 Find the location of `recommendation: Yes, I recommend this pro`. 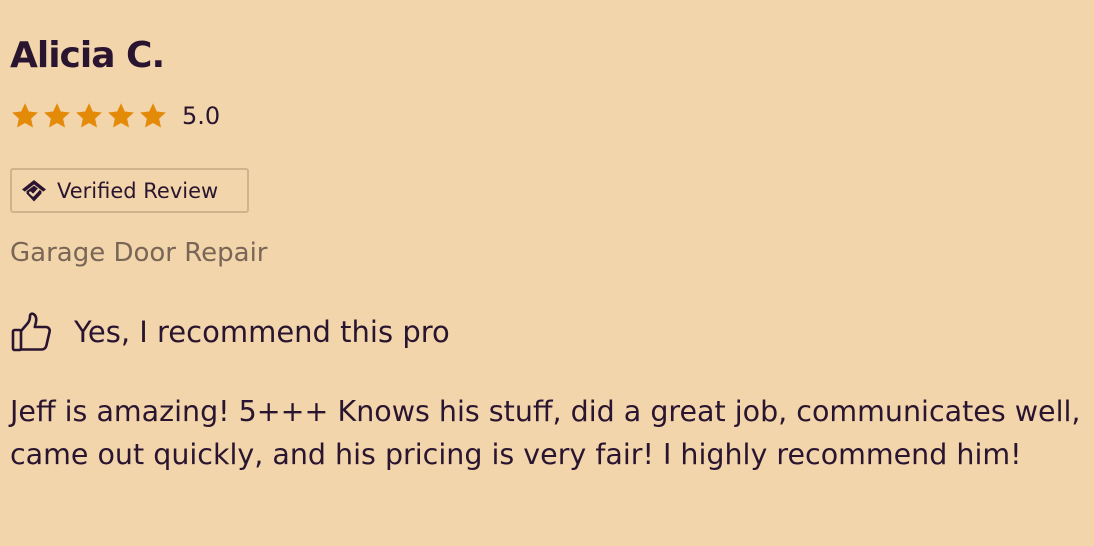

recommendation: Yes, I recommend this pro is located at coordinates (230, 332).